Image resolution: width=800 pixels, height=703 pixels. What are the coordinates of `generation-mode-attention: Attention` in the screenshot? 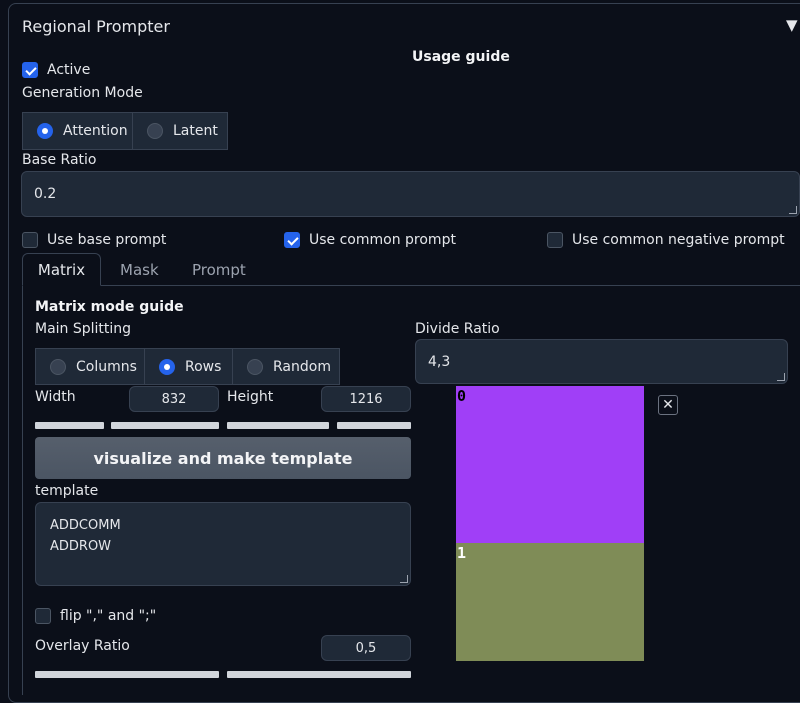 It's located at (77, 131).